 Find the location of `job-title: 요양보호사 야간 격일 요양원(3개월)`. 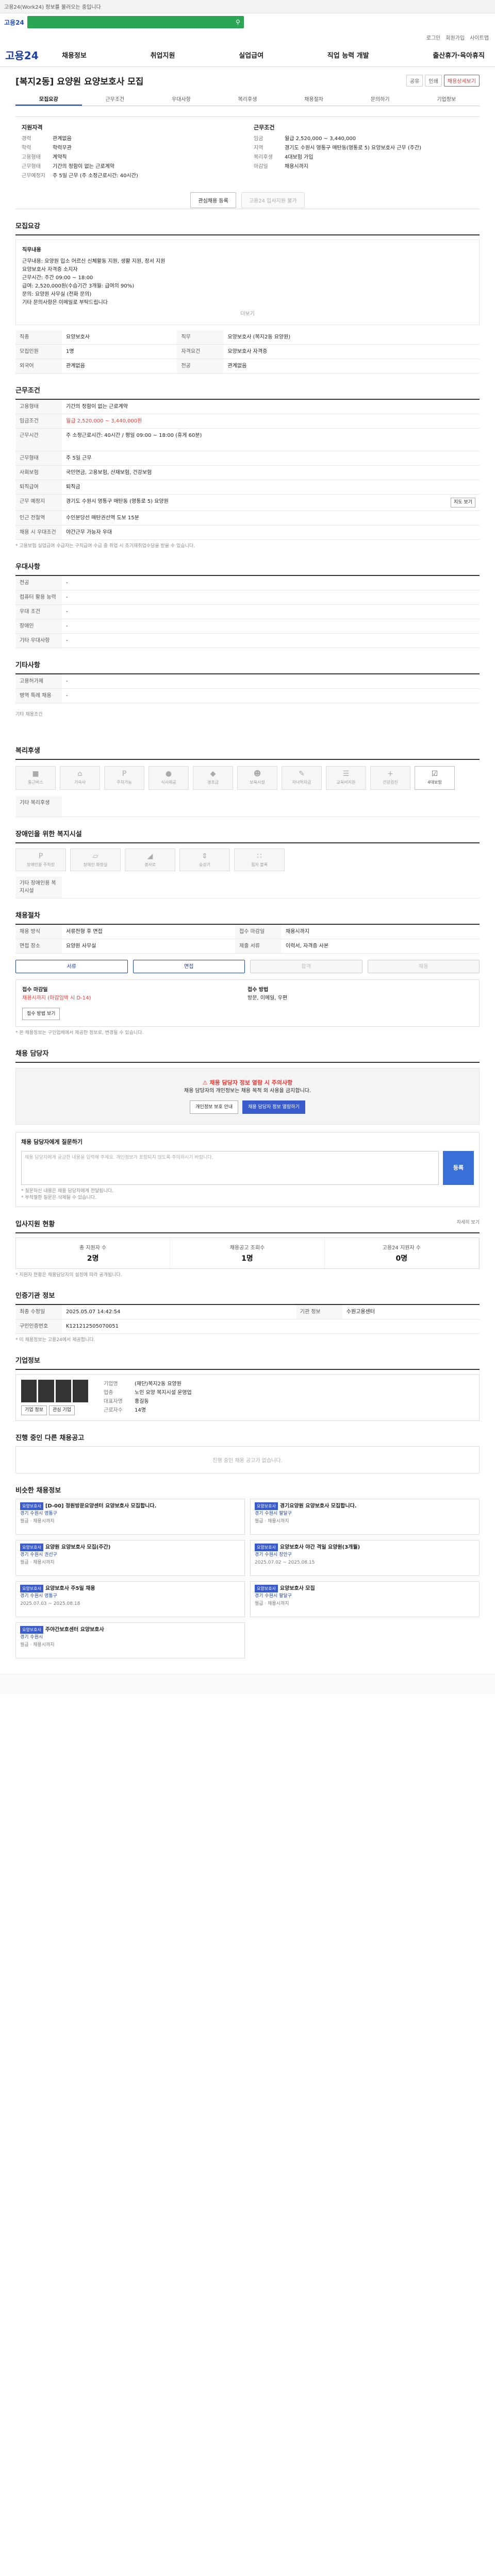

job-title: 요양보호사 야간 격일 요양원(3개월) is located at coordinates (320, 1547).